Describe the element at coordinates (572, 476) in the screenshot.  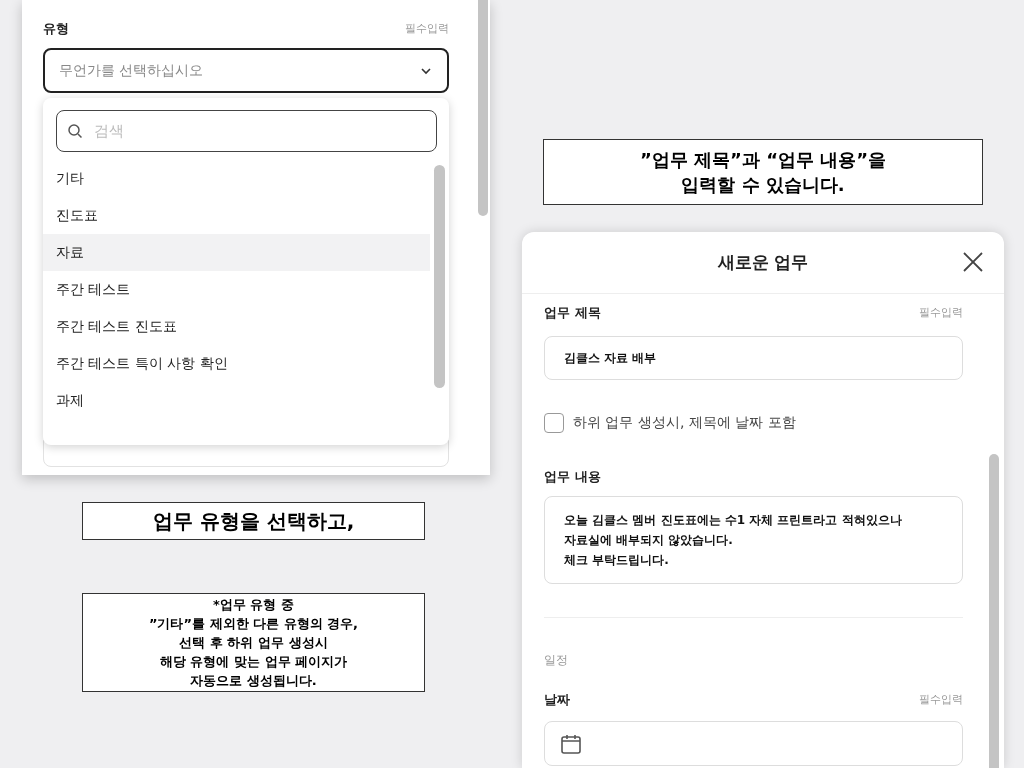
I see `field-label: 업무 내용` at that location.